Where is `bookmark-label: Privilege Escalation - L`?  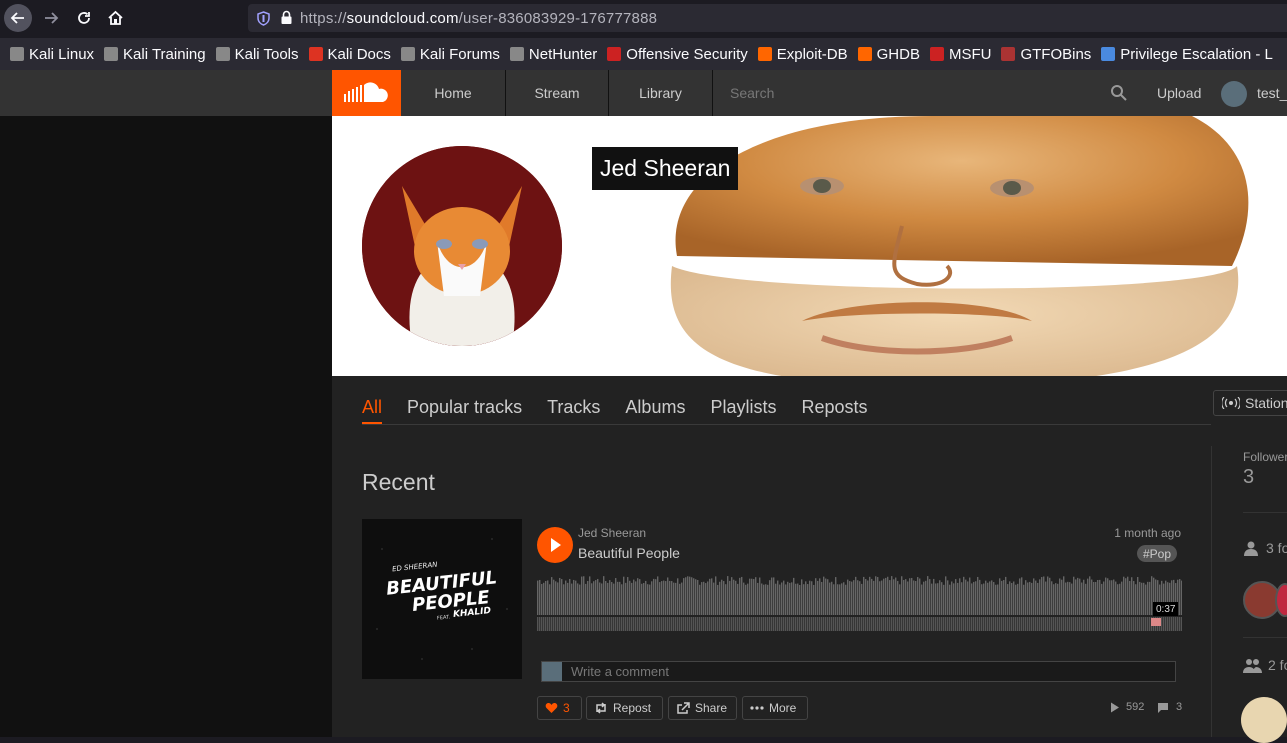
bookmark-label: Privilege Escalation - L is located at coordinates (1196, 54).